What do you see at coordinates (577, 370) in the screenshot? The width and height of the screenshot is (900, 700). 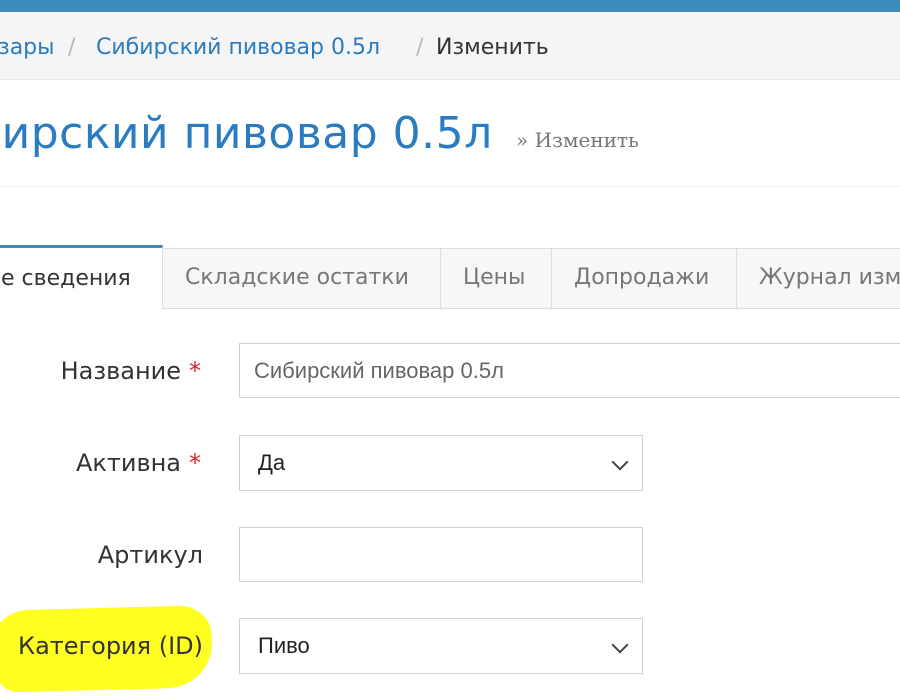 I see `name-input-field` at bounding box center [577, 370].